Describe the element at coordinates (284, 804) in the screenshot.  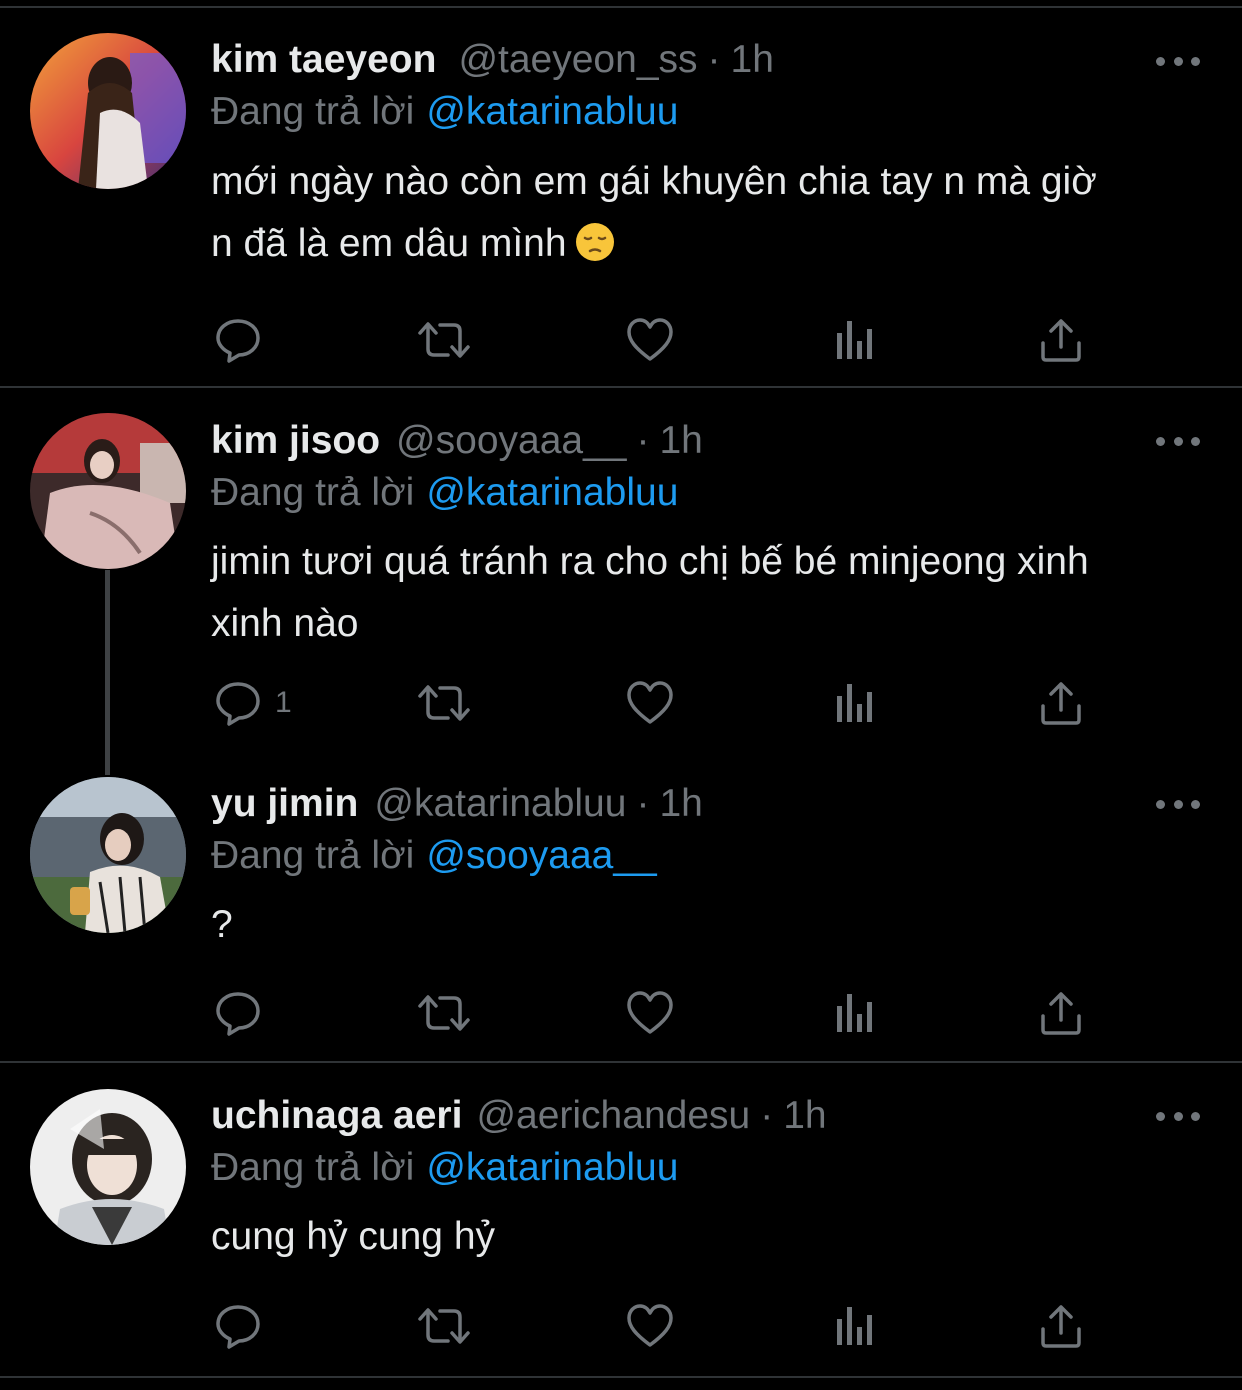
I see `display-name: yu jimin` at that location.